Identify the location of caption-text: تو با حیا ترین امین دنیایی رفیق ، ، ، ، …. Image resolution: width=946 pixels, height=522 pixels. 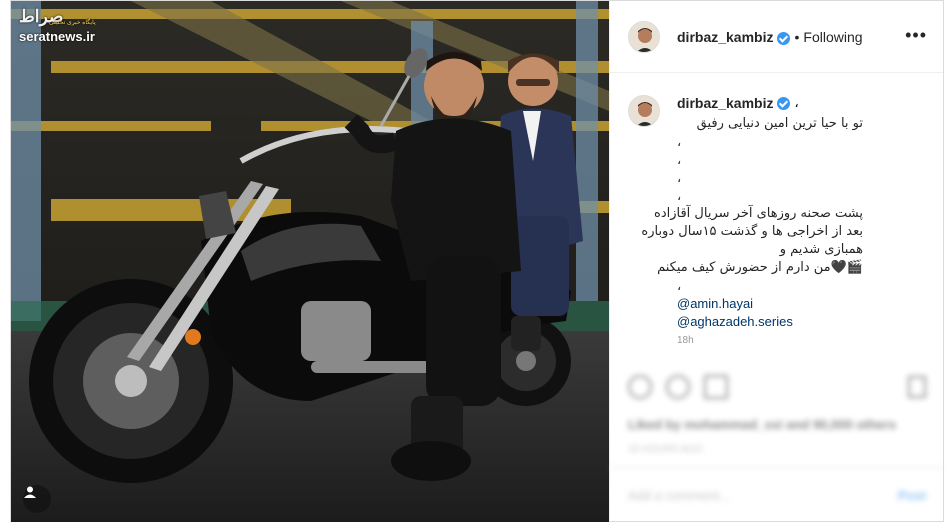
(783, 223).